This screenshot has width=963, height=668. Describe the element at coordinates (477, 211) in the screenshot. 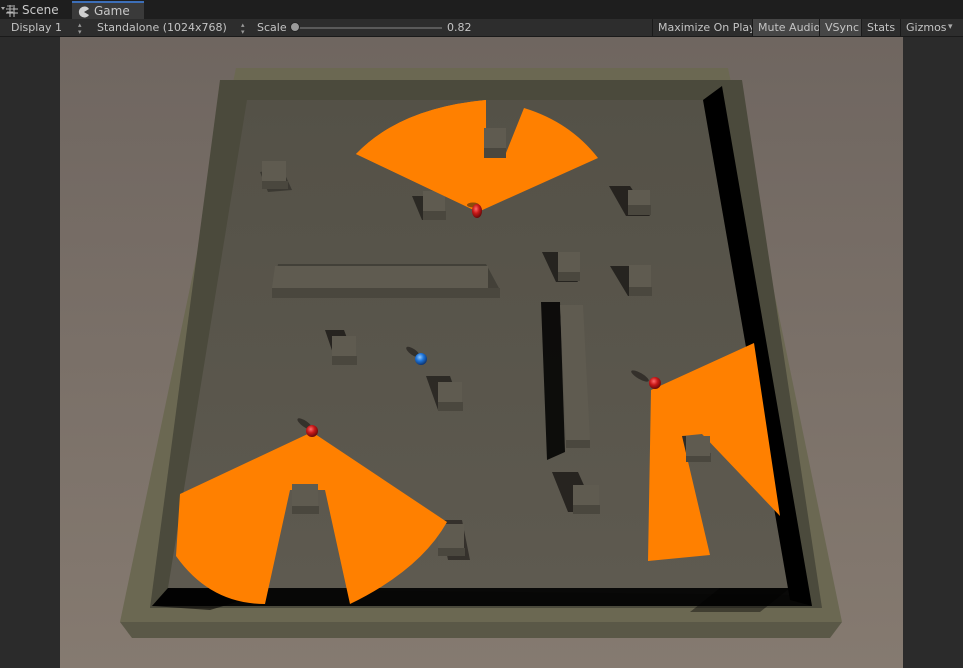

I see `enemy-guard-top` at that location.